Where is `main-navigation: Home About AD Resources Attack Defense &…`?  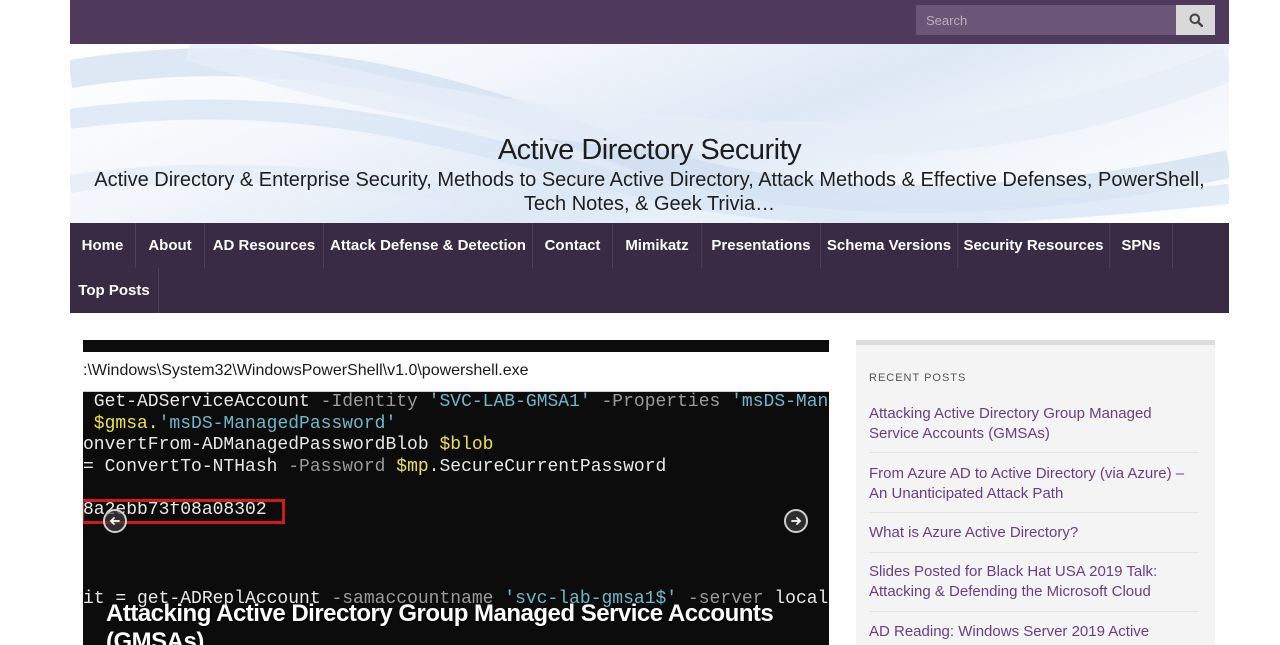
main-navigation: Home About AD Resources Attack Defense &… is located at coordinates (649, 268).